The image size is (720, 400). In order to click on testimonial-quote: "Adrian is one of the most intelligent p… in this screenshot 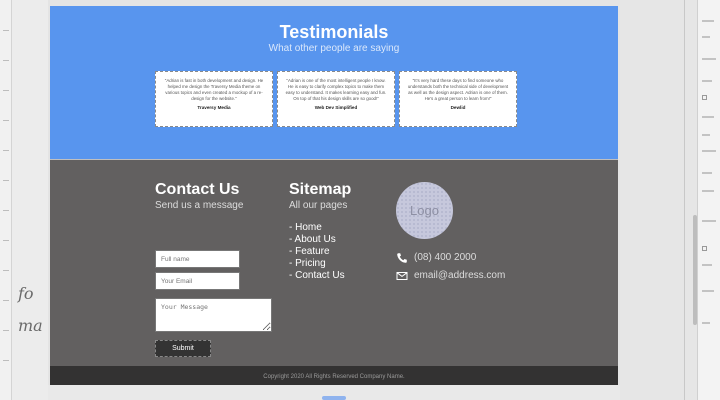, I will do `click(336, 90)`.